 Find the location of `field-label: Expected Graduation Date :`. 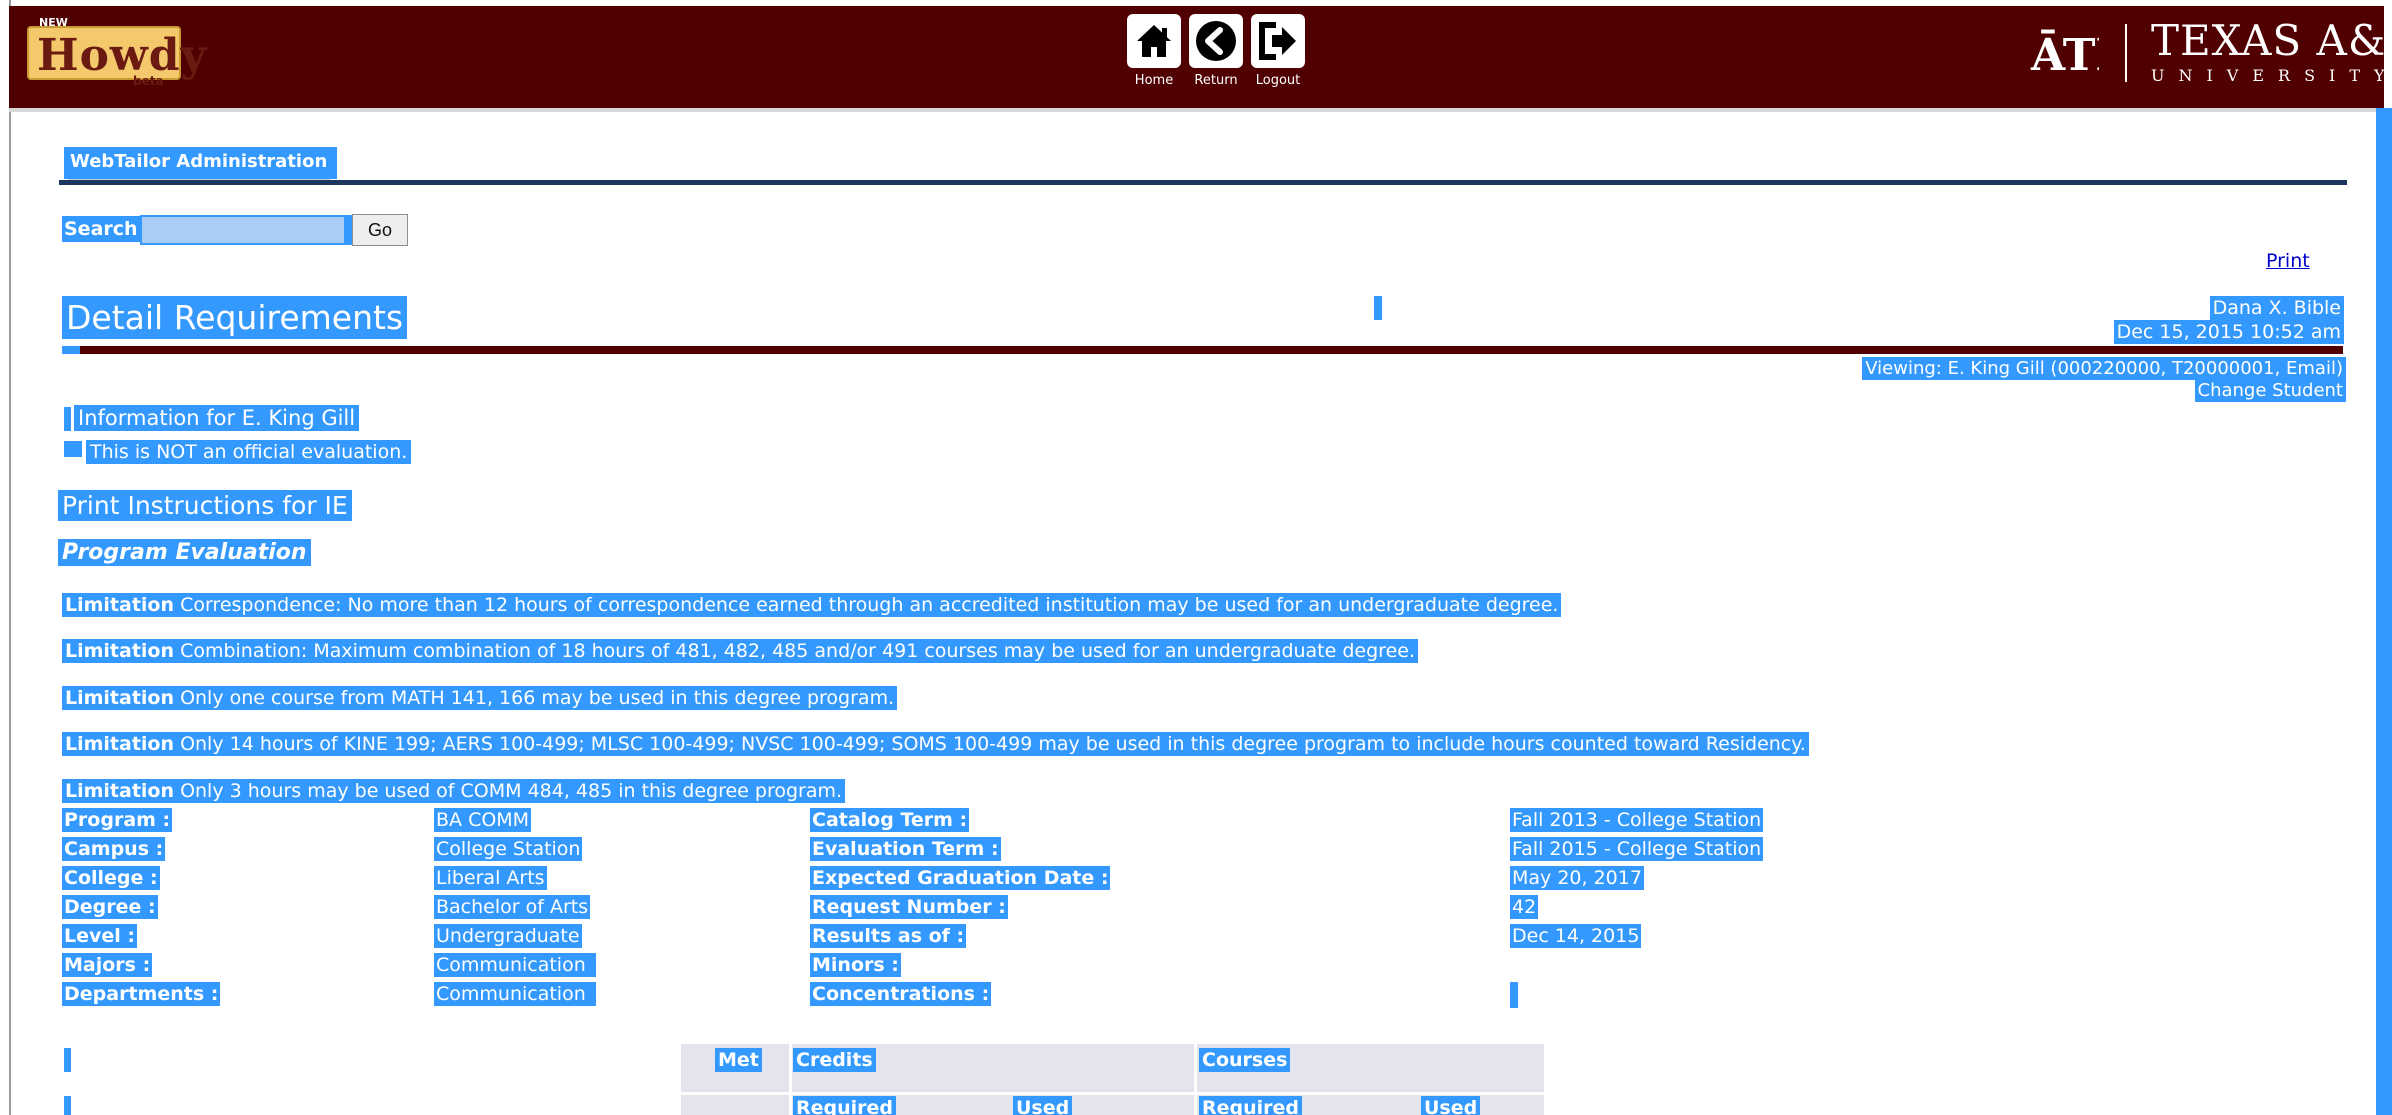

field-label: Expected Graduation Date : is located at coordinates (960, 878).